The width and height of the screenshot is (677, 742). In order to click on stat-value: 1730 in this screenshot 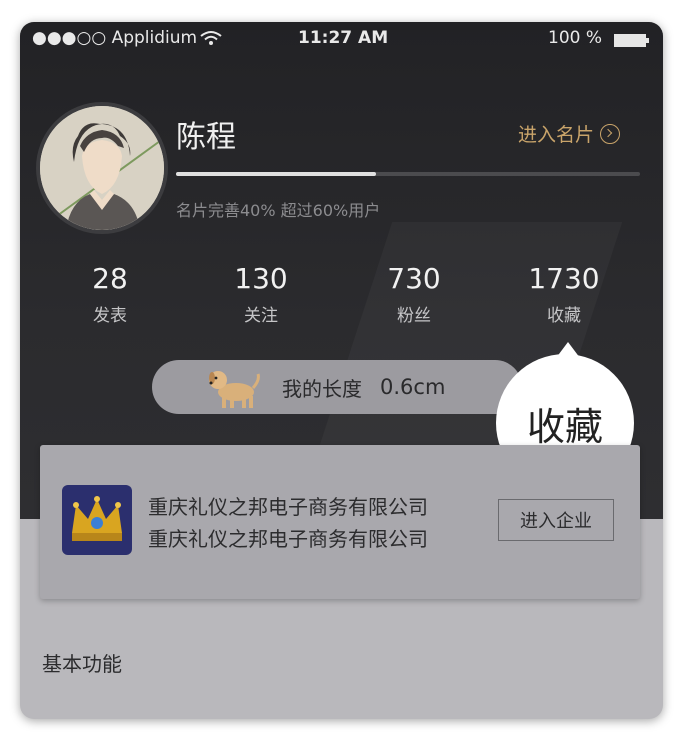, I will do `click(564, 278)`.